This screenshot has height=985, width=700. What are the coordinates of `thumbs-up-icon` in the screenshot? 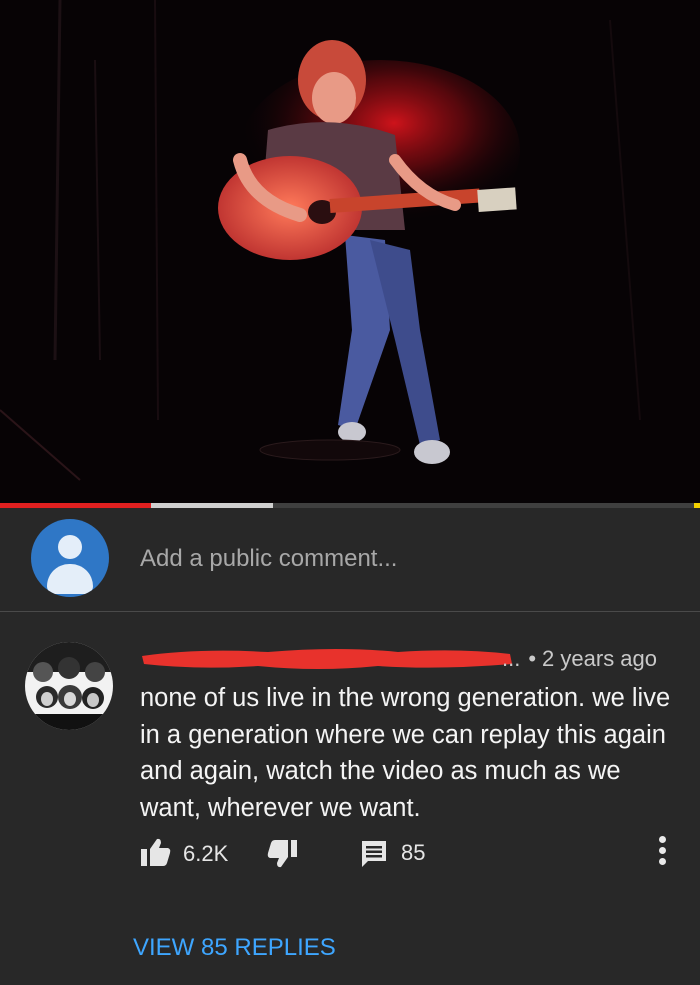 It's located at (156, 854).